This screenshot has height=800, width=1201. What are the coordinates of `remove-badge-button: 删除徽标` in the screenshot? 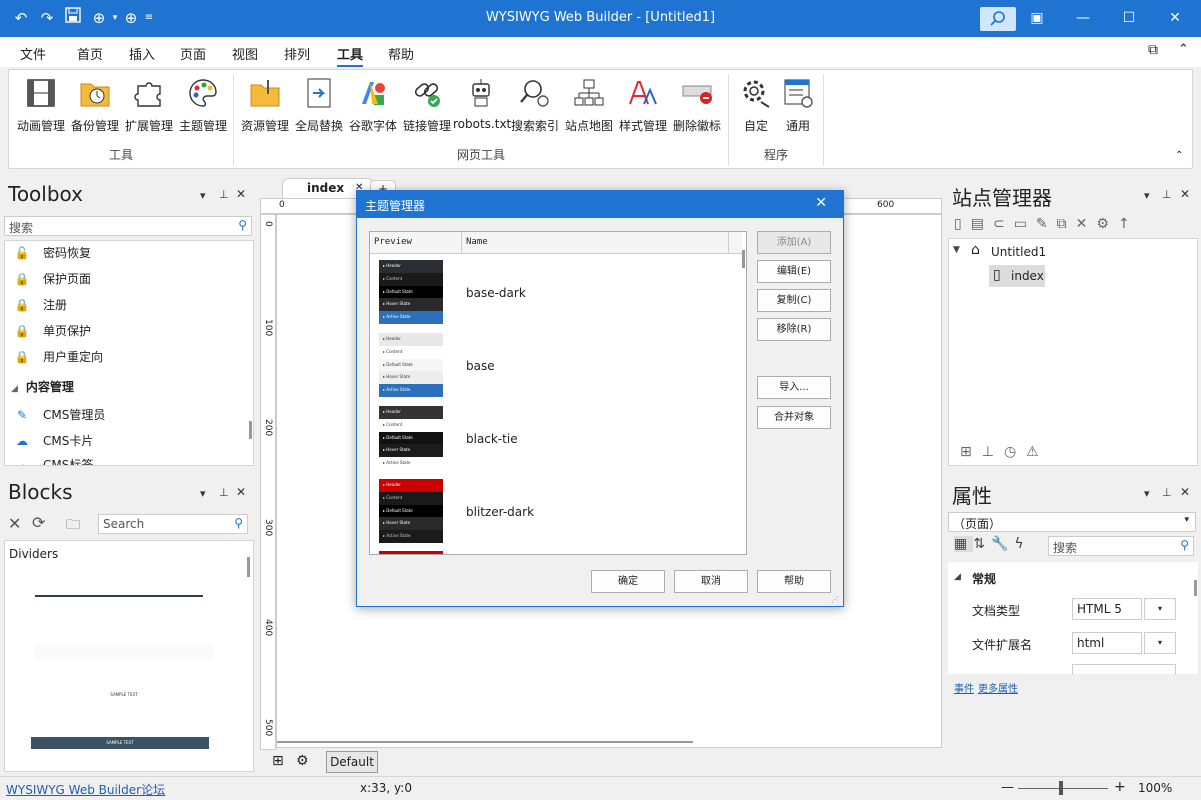 It's located at (697, 106).